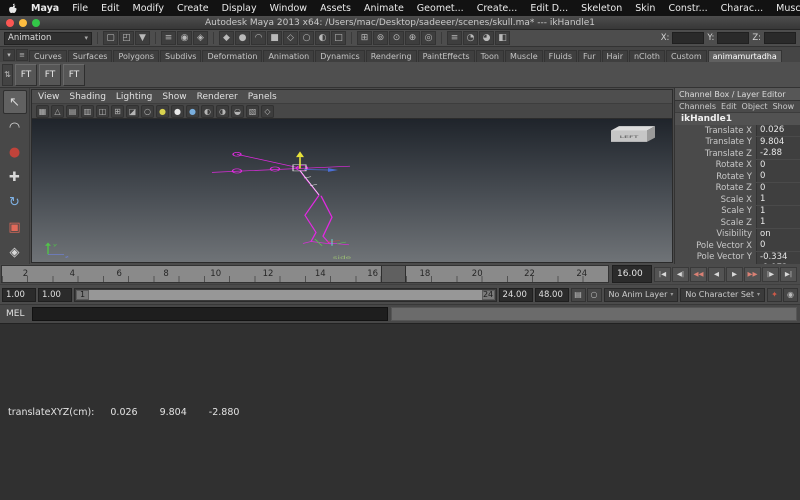 The height and width of the screenshot is (500, 800). What do you see at coordinates (722, 294) in the screenshot?
I see `character-set-selector: No Character Set ▾` at bounding box center [722, 294].